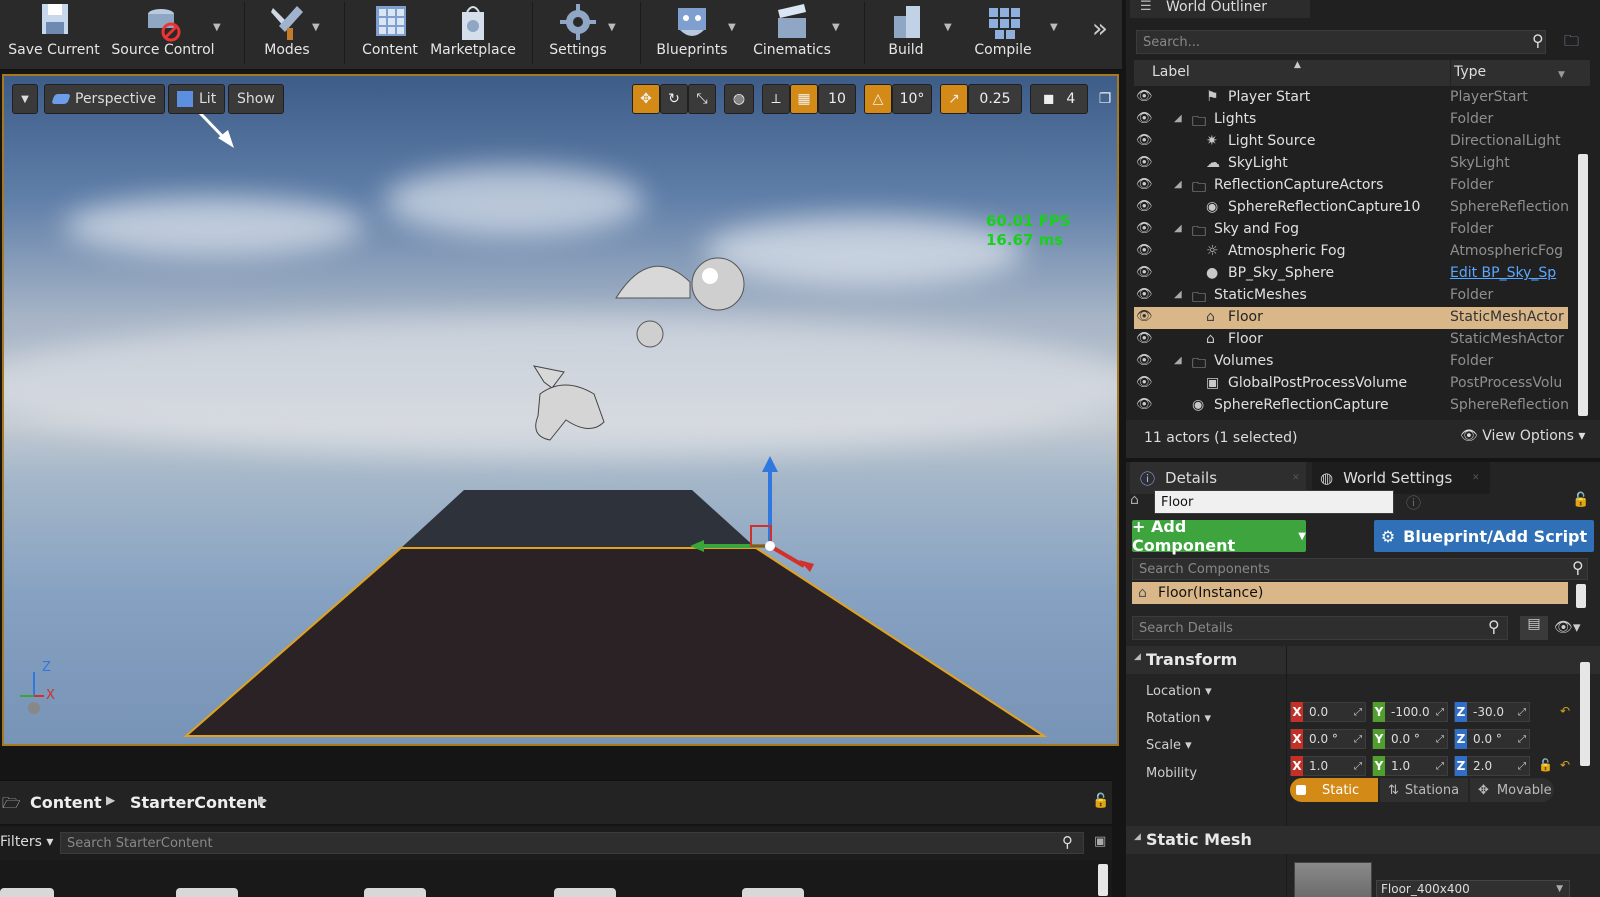 Image resolution: width=1600 pixels, height=897 pixels. Describe the element at coordinates (316, 27) in the screenshot. I see `modes-dropdown-icon: ▼` at that location.